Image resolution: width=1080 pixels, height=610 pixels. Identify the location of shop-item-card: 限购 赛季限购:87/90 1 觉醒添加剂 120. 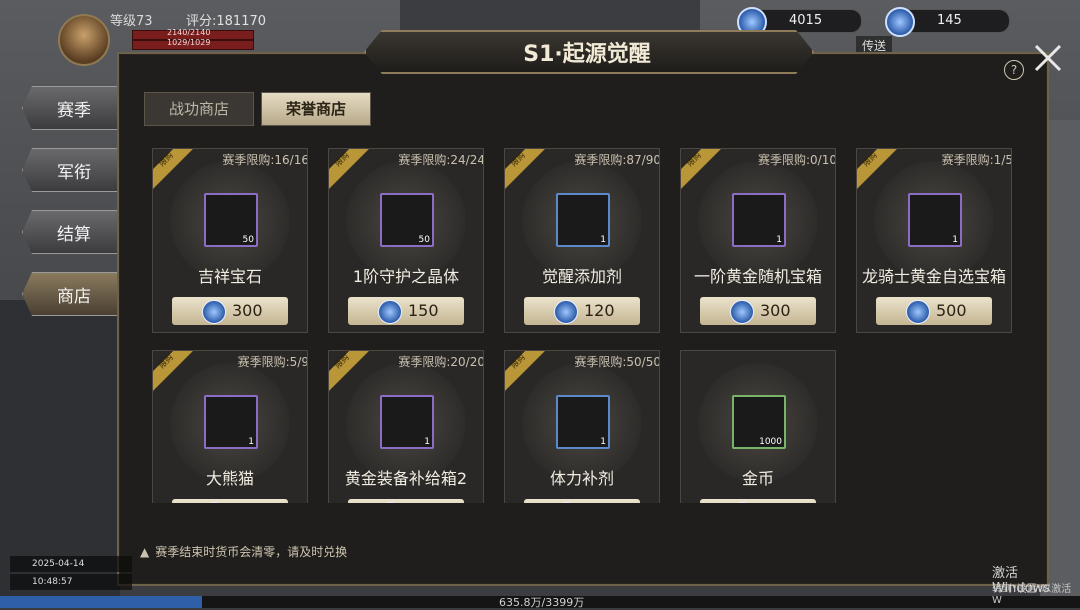
(582, 240).